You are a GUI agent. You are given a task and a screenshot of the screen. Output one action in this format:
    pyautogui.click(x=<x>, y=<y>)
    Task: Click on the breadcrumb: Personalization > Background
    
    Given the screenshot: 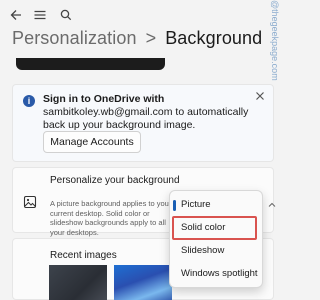 What is the action you would take?
    pyautogui.click(x=137, y=38)
    